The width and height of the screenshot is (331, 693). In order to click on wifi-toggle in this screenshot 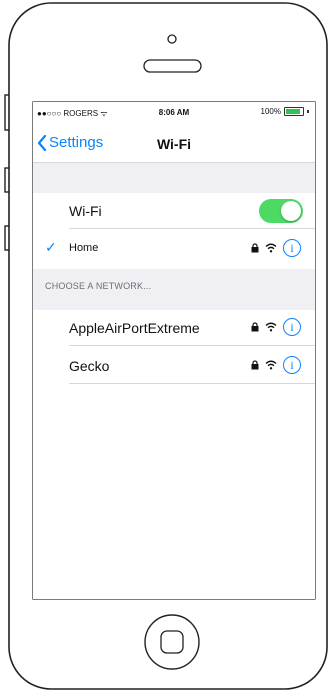, I will do `click(281, 211)`.